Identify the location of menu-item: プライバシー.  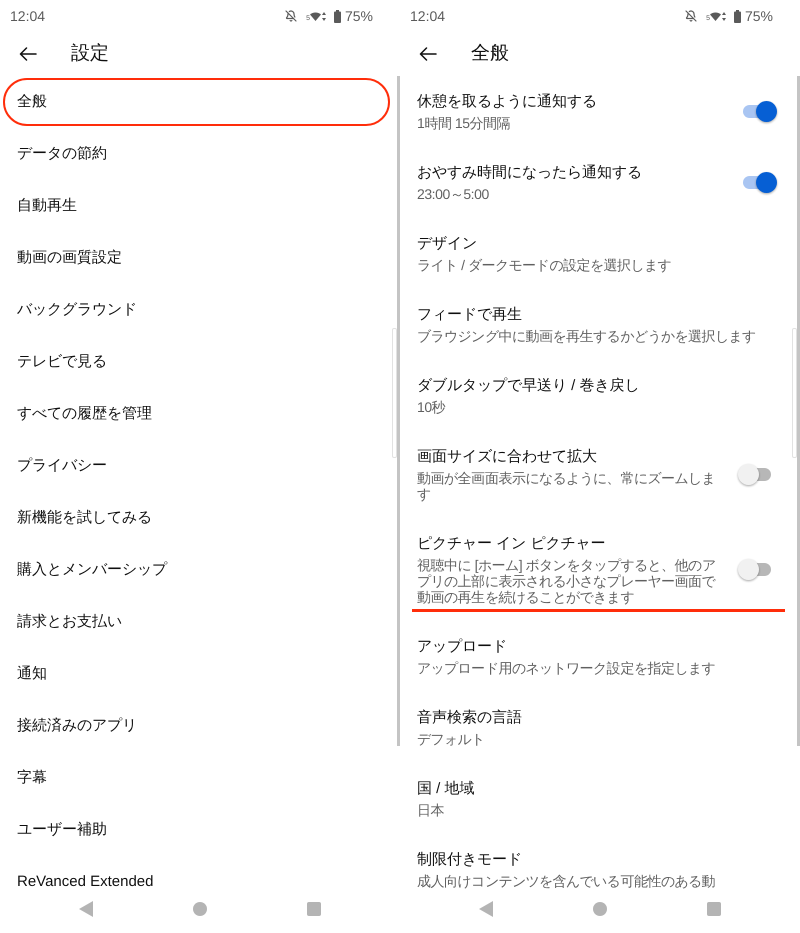
(195, 466).